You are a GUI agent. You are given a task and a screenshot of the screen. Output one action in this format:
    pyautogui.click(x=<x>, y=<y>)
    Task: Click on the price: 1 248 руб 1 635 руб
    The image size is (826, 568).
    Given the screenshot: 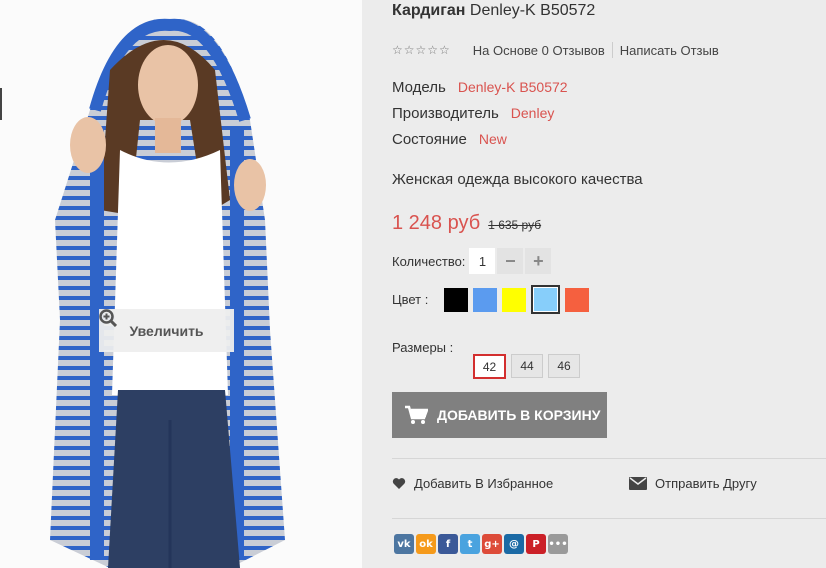 What is the action you would take?
    pyautogui.click(x=466, y=223)
    